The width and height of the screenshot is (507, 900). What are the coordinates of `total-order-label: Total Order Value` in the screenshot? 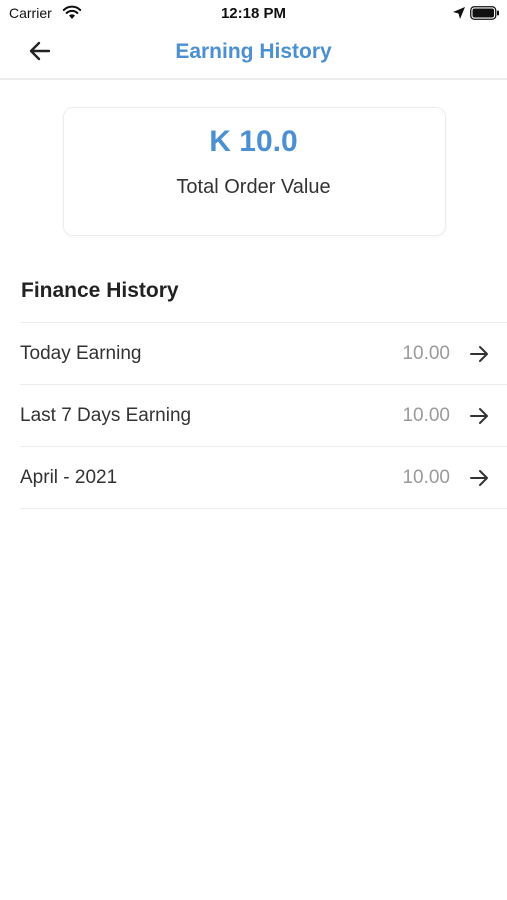 It's located at (253, 187).